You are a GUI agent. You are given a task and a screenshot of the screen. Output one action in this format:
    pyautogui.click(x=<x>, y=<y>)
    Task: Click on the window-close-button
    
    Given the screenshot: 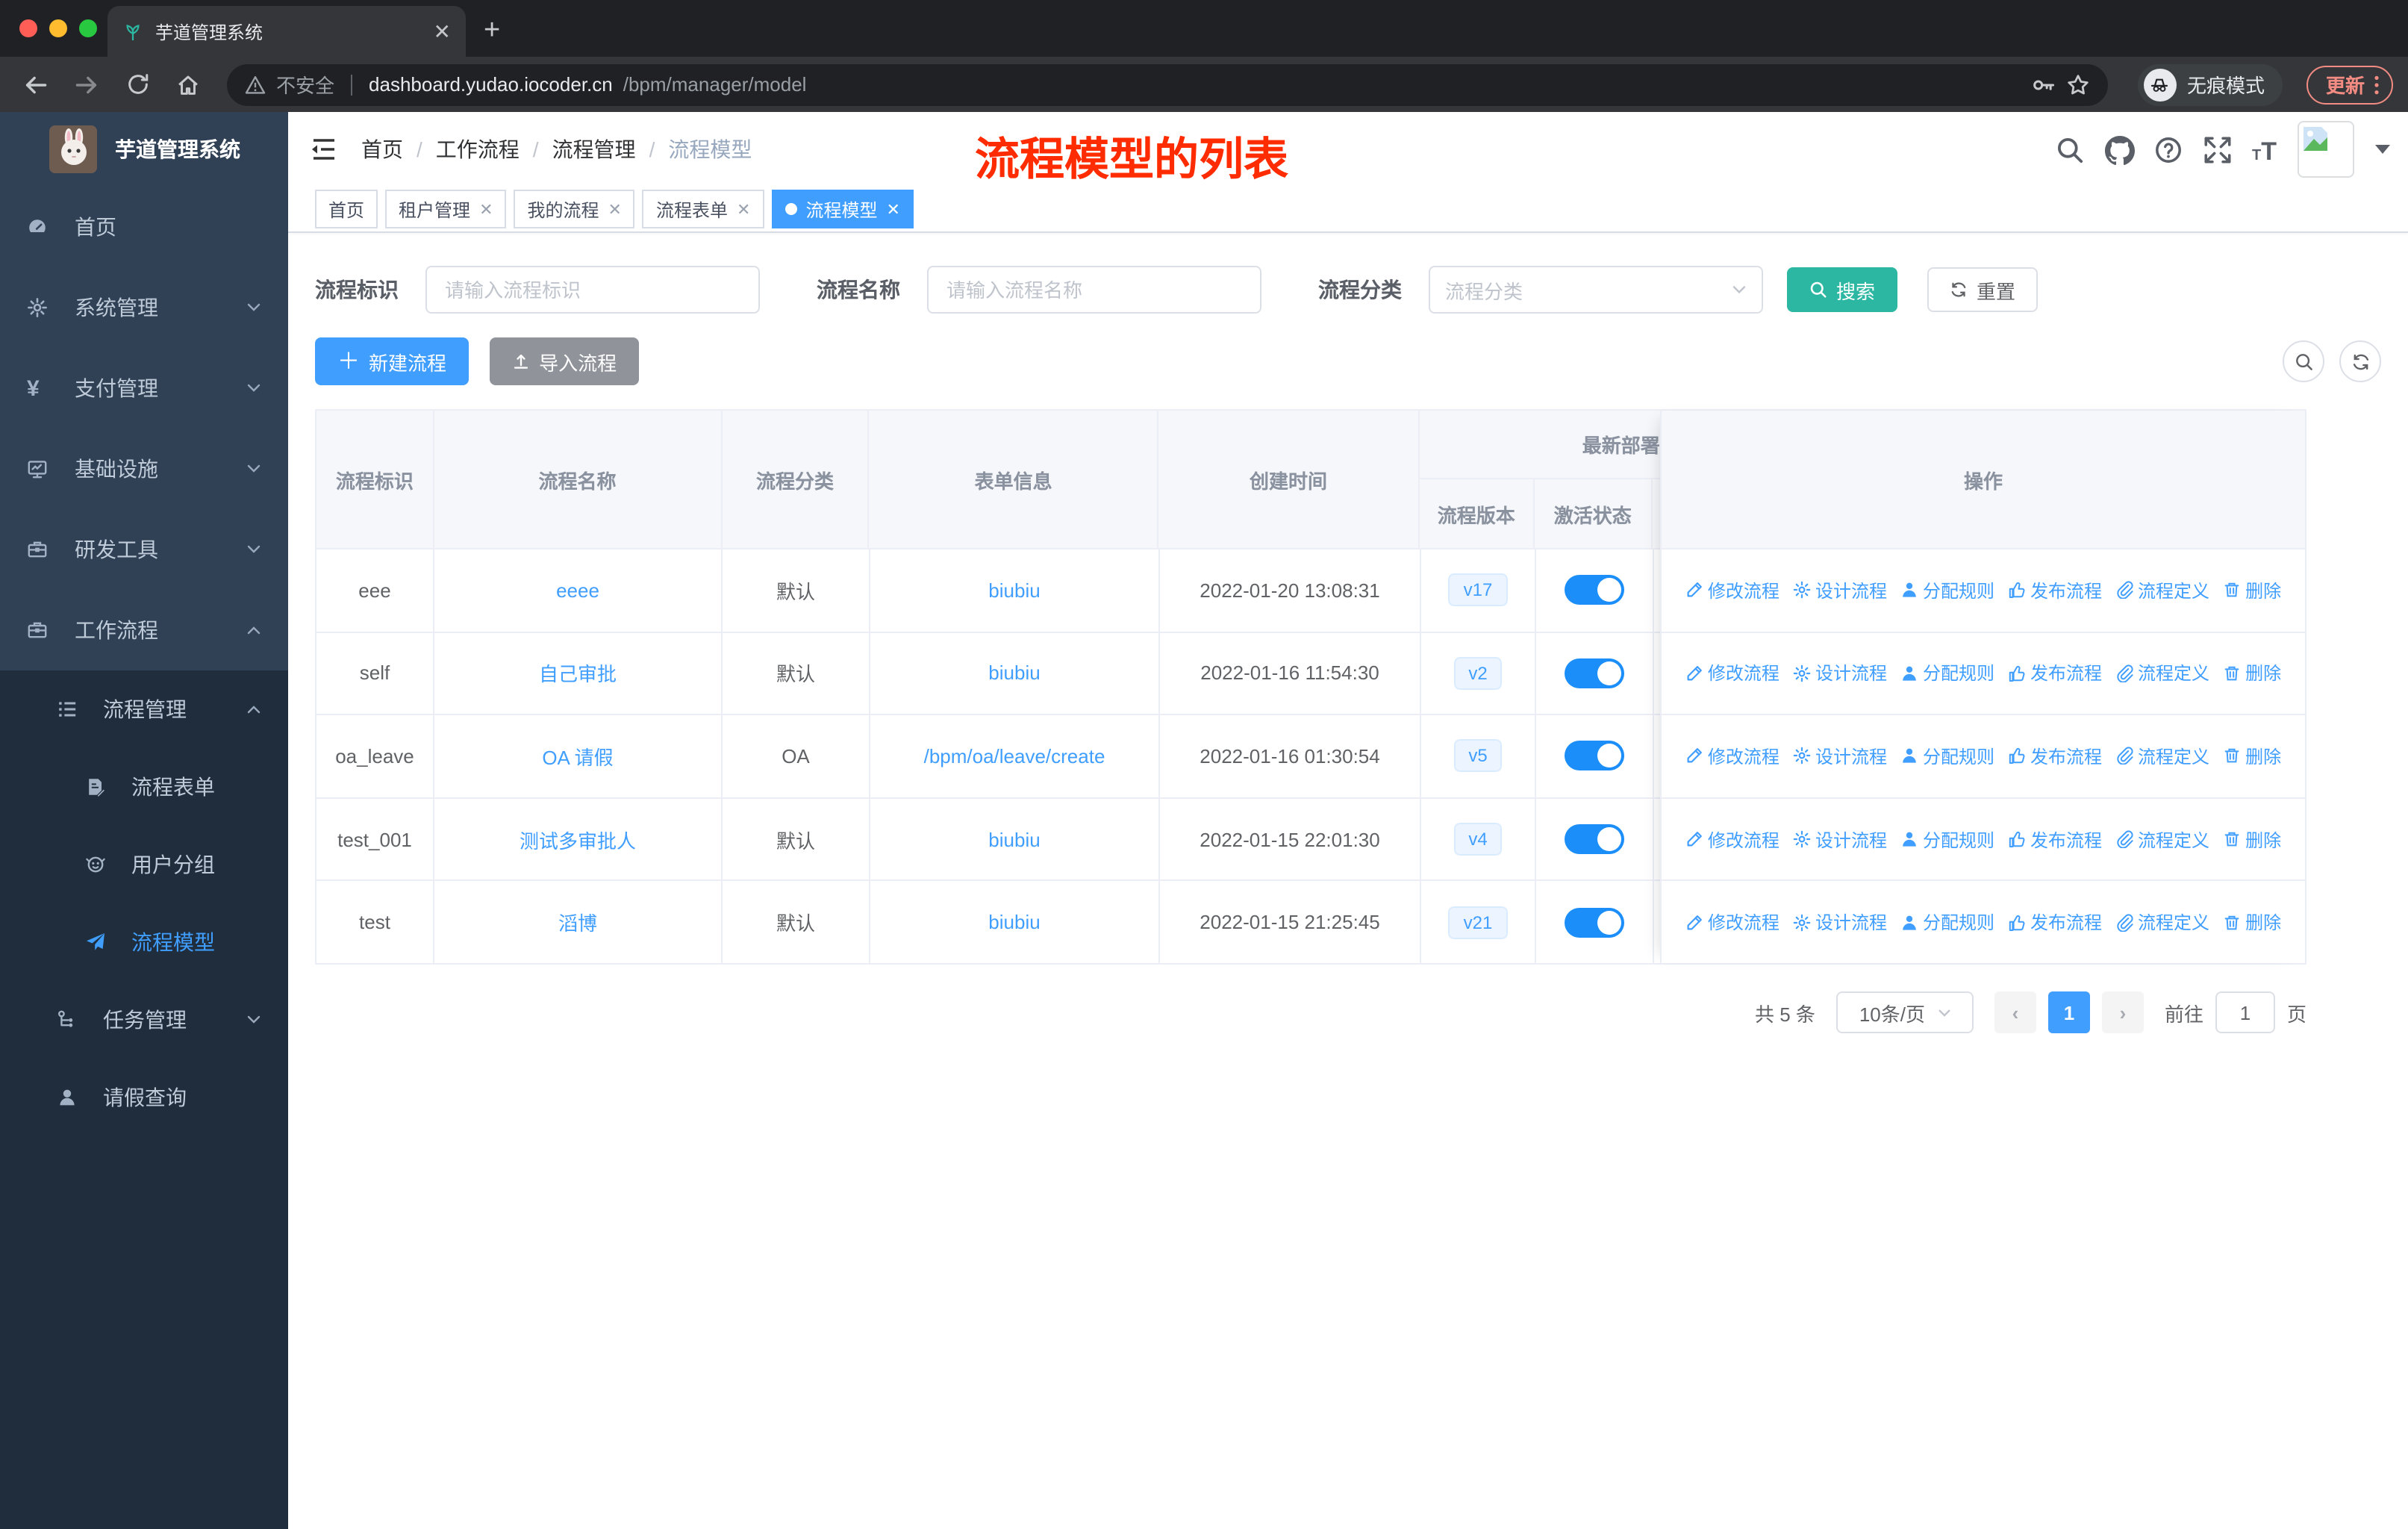 What is the action you would take?
    pyautogui.click(x=28, y=28)
    